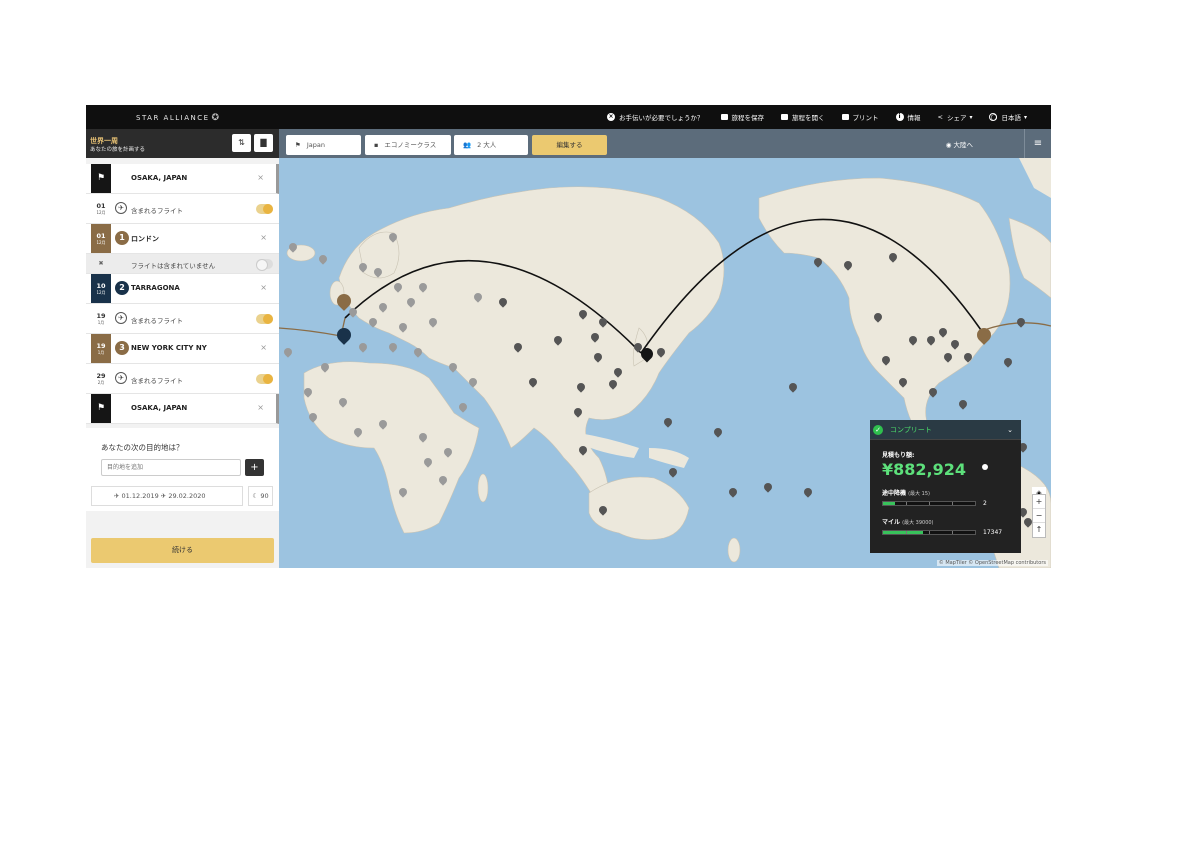  Describe the element at coordinates (171, 467) in the screenshot. I see `destination-input` at that location.